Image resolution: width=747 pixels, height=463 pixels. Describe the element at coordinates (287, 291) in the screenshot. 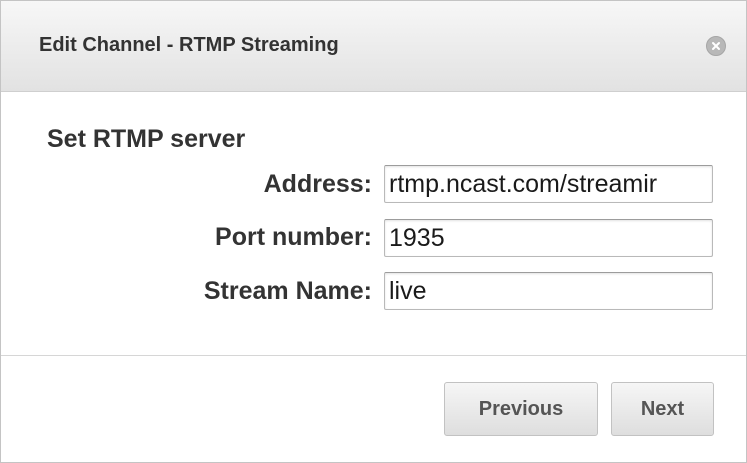

I see `stream-name-label: Stream Name:` at that location.